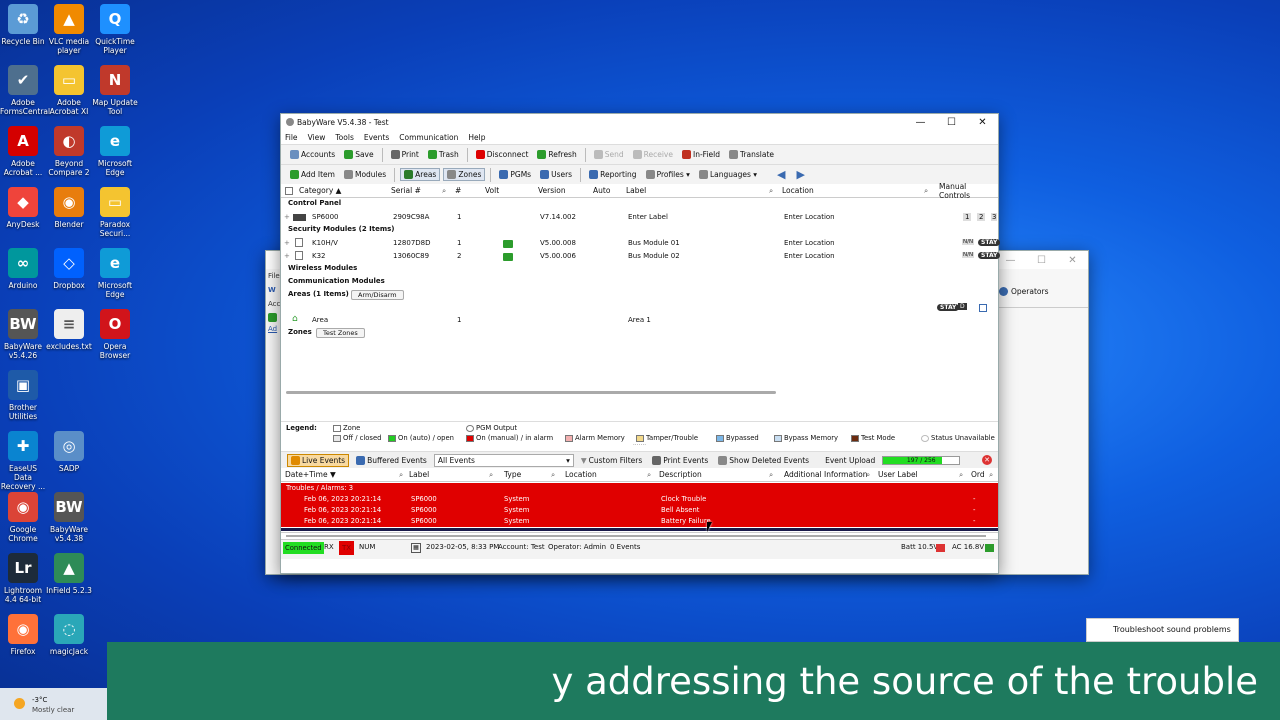  I want to click on menu-file: File, so click(291, 137).